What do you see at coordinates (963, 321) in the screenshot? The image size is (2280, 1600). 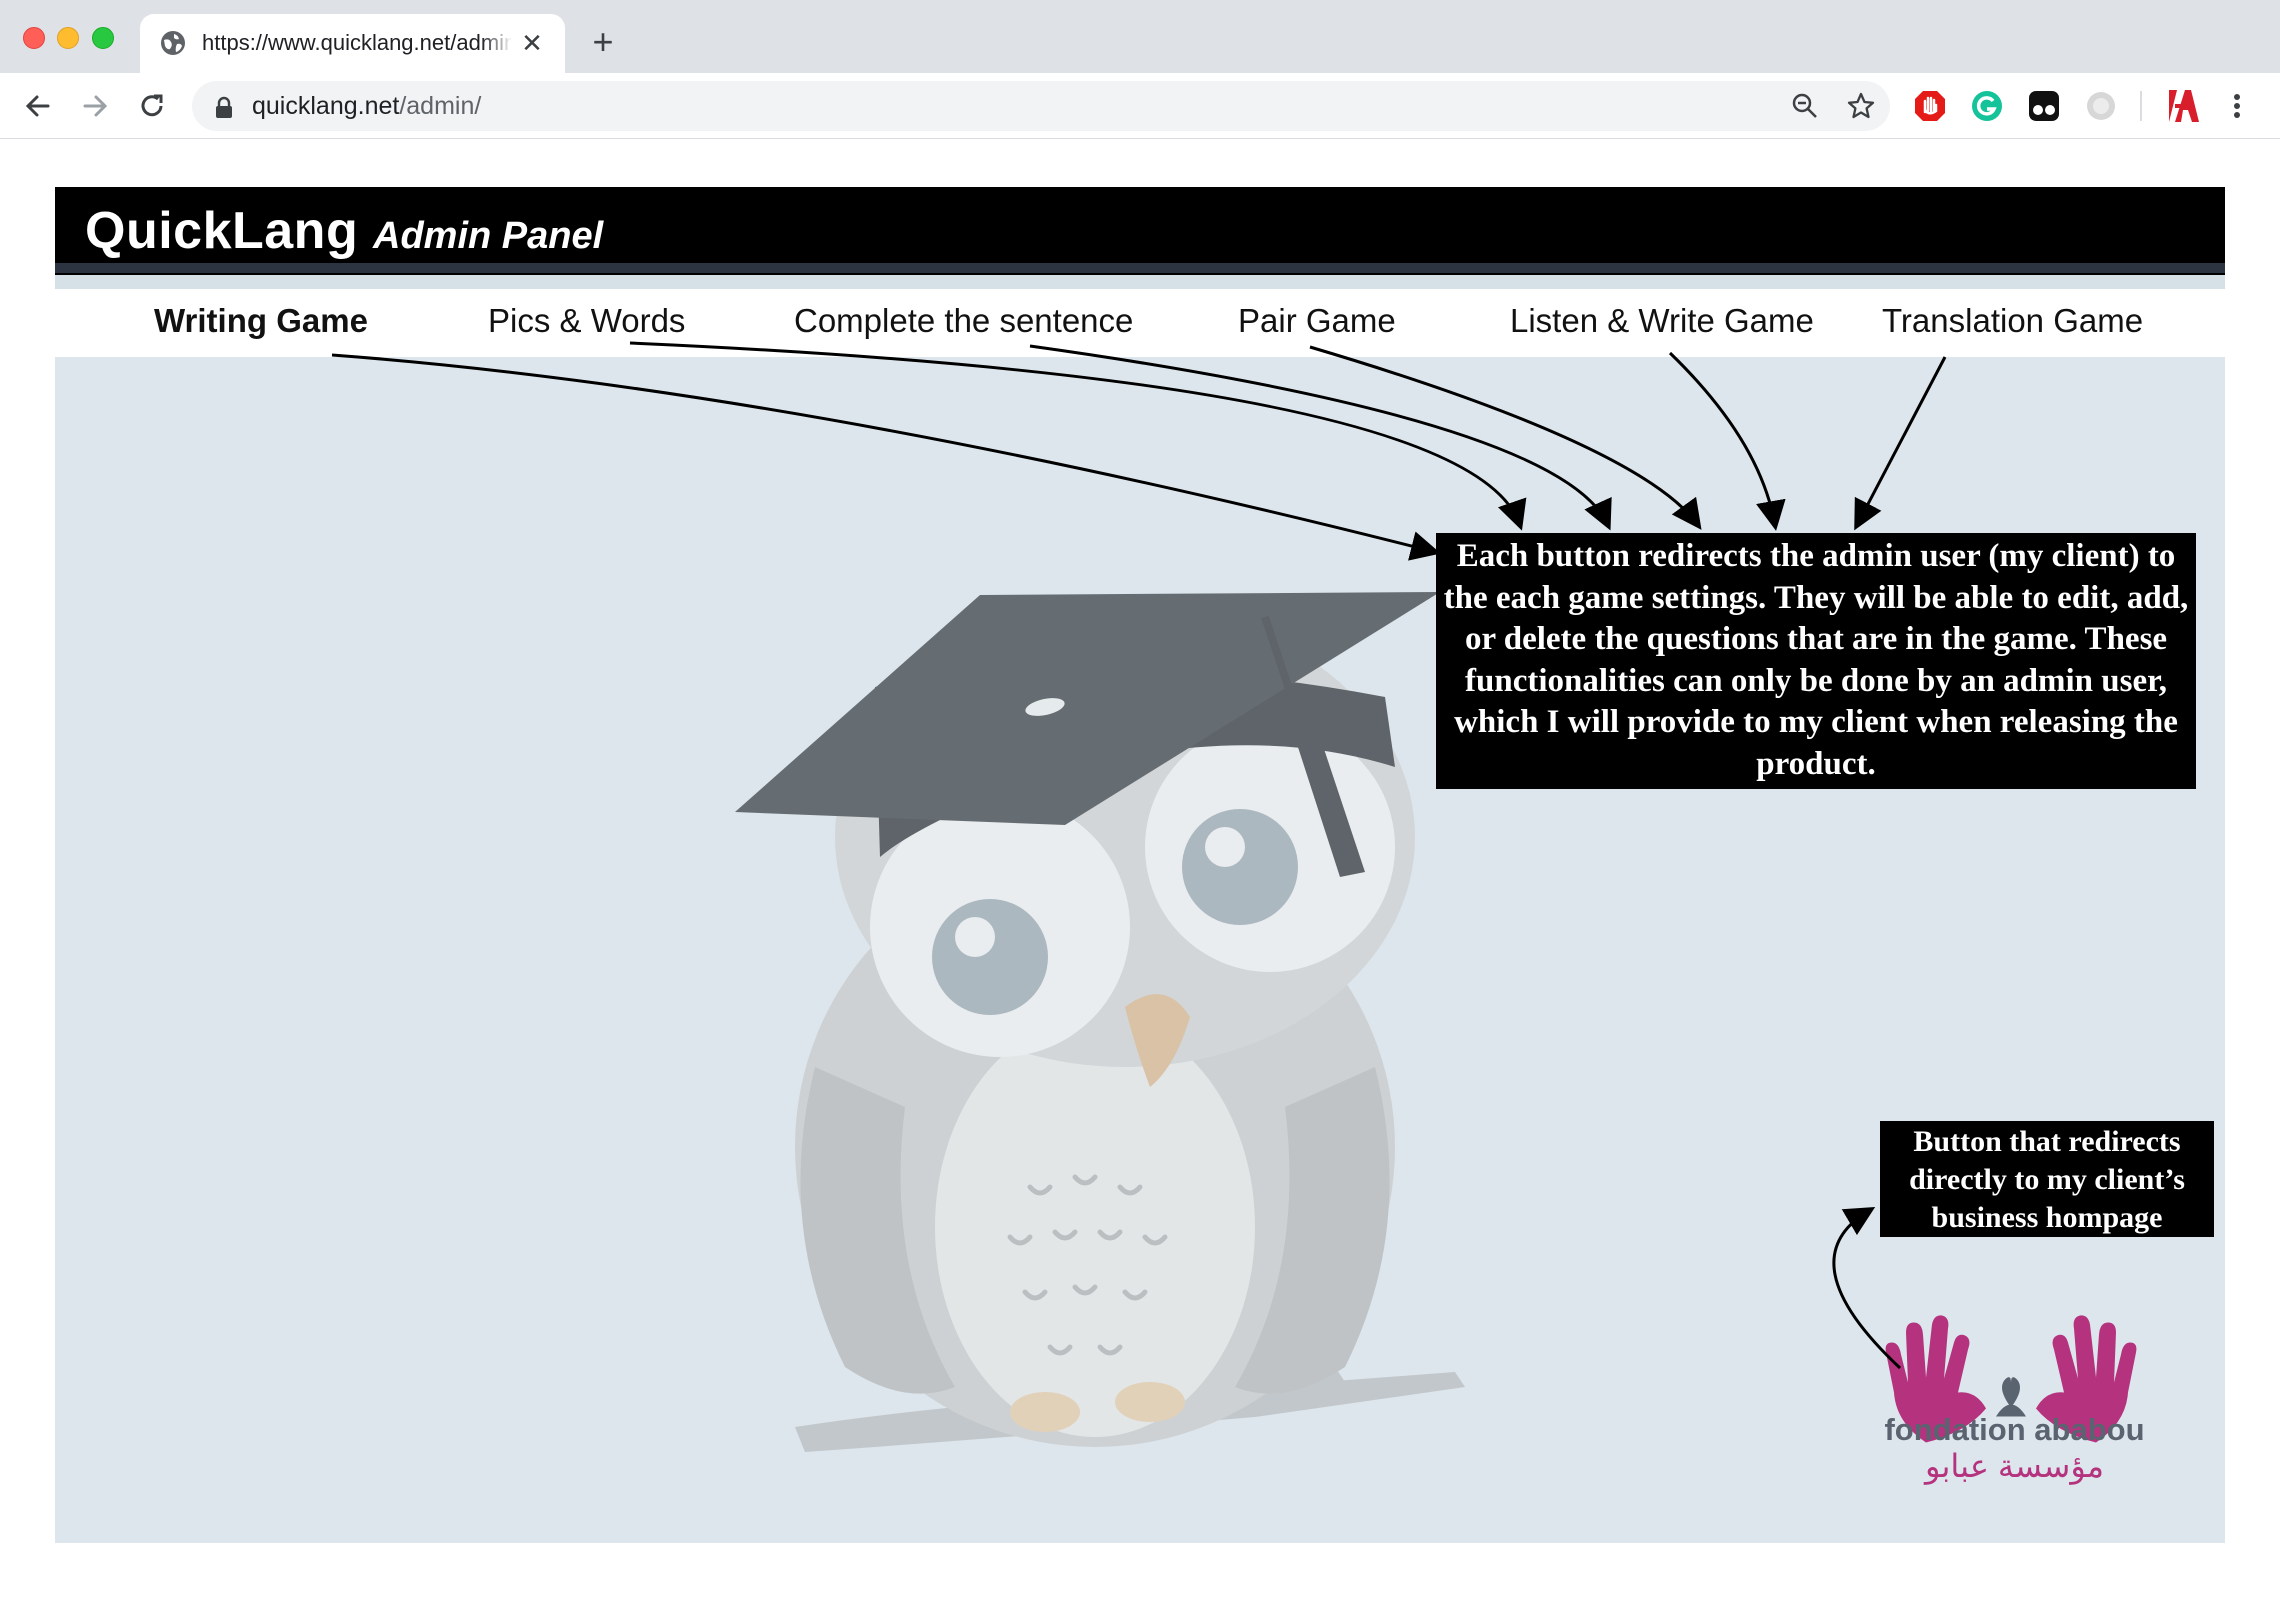 I see `nav-complete-sentence: Complete the sentence` at bounding box center [963, 321].